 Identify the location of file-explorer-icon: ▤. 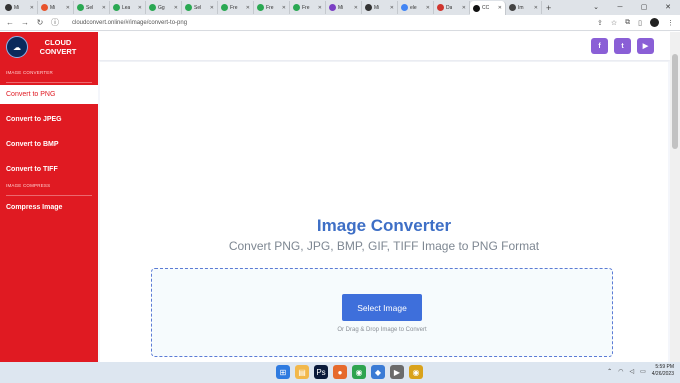
(302, 372).